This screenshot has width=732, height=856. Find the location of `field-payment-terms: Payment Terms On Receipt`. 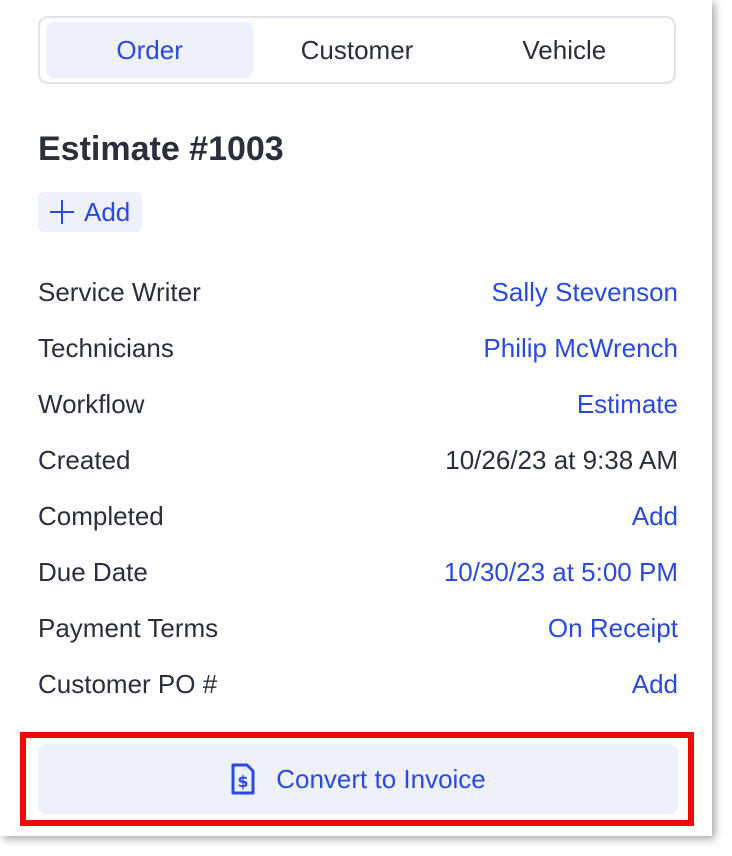

field-payment-terms: Payment Terms On Receipt is located at coordinates (358, 628).